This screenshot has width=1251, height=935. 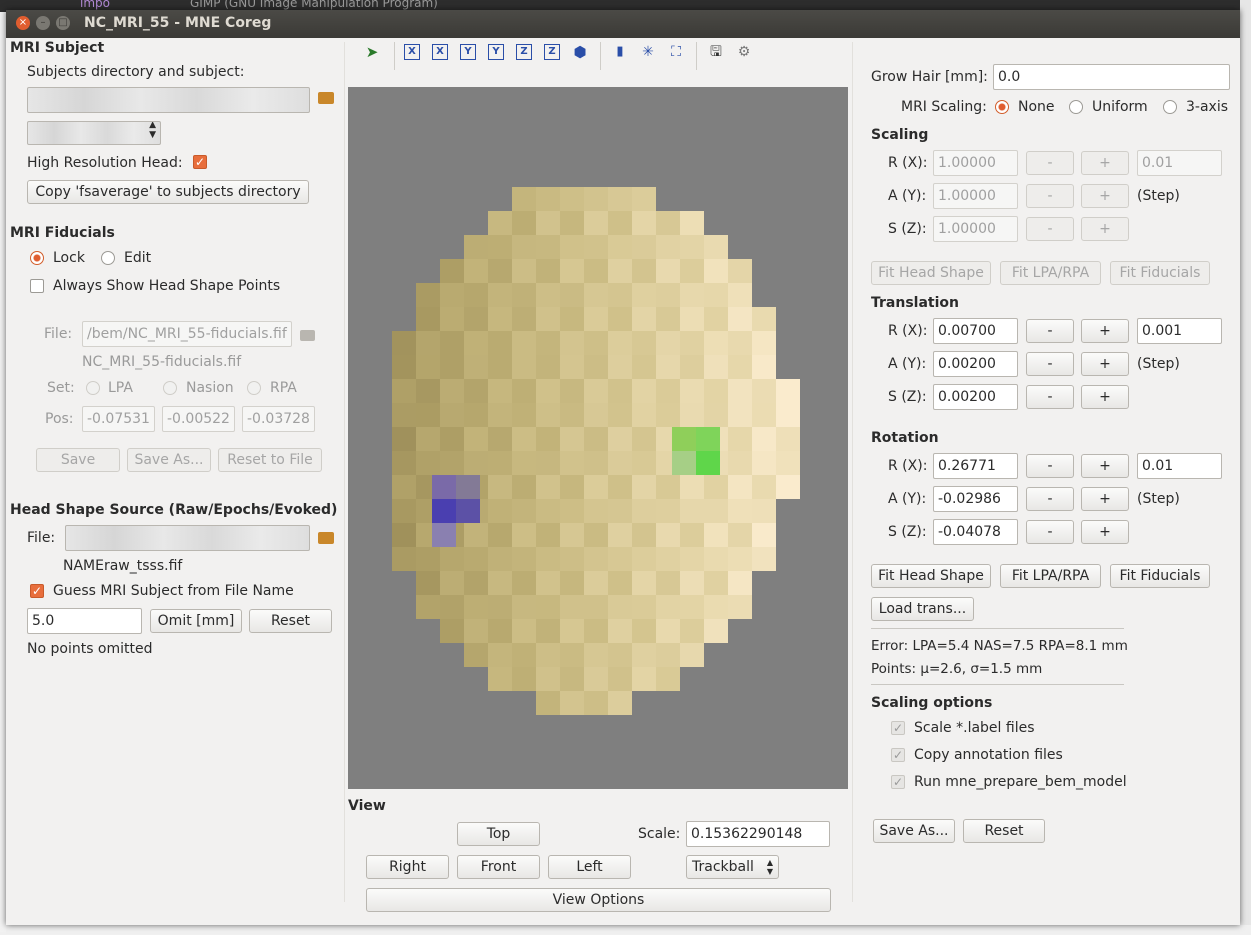 What do you see at coordinates (498, 834) in the screenshot?
I see `view-top-button: Top` at bounding box center [498, 834].